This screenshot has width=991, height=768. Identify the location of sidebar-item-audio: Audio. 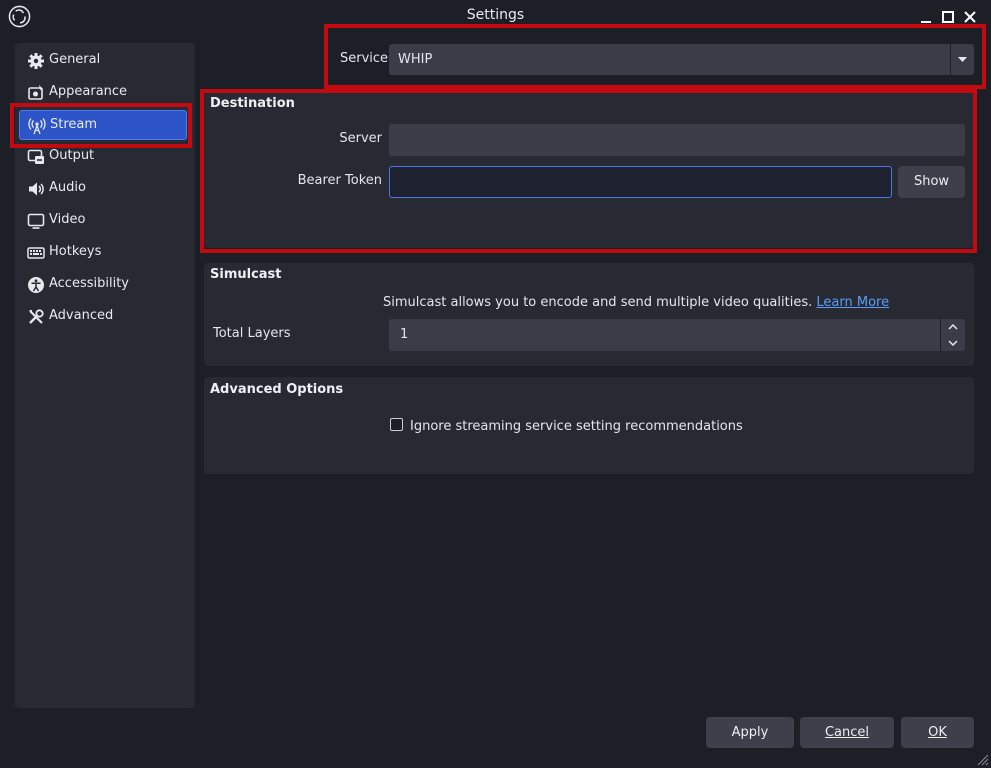
(103, 189).